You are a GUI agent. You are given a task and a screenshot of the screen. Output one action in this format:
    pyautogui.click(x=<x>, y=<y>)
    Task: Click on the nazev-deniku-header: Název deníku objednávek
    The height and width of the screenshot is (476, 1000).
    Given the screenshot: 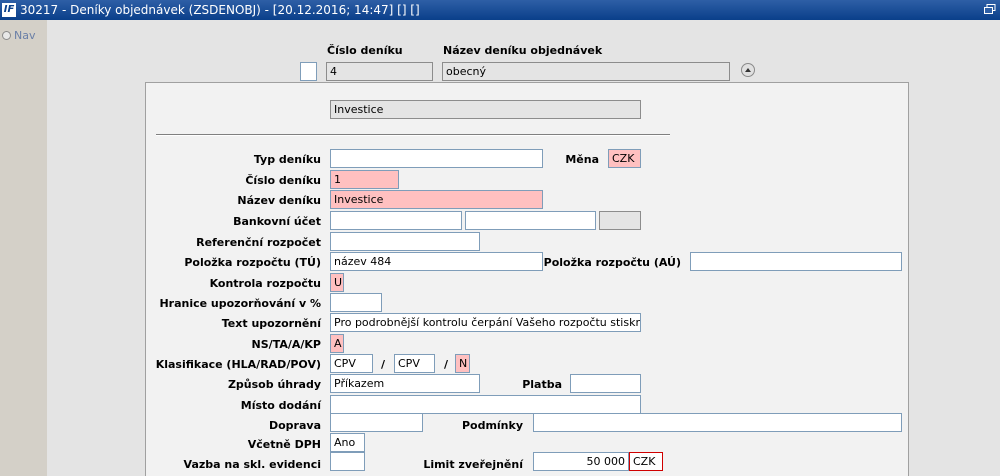 What is the action you would take?
    pyautogui.click(x=523, y=50)
    